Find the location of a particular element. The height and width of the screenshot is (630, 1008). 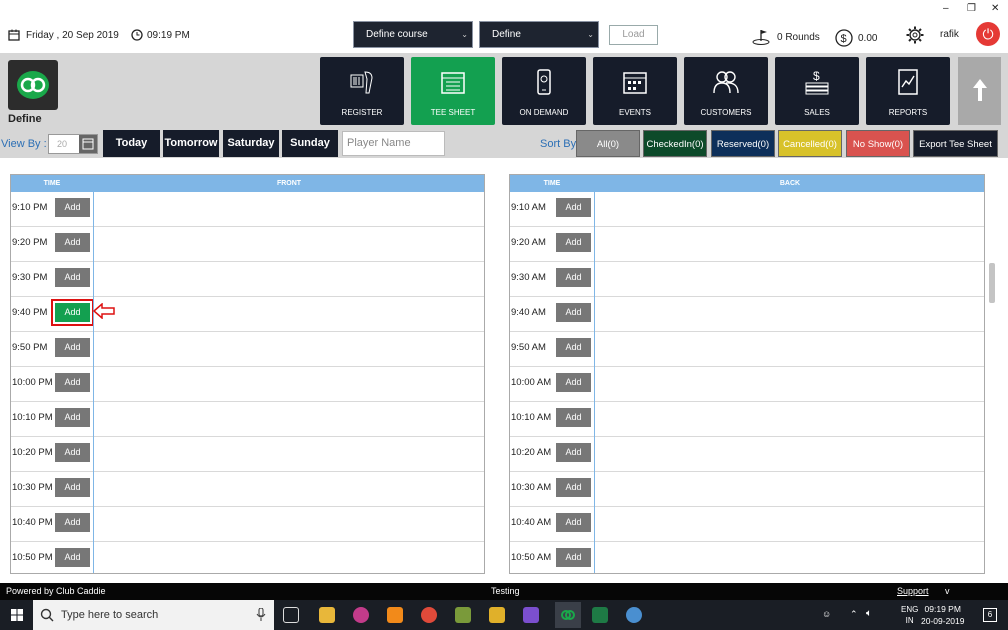

saturday-button: Saturday is located at coordinates (251, 143).